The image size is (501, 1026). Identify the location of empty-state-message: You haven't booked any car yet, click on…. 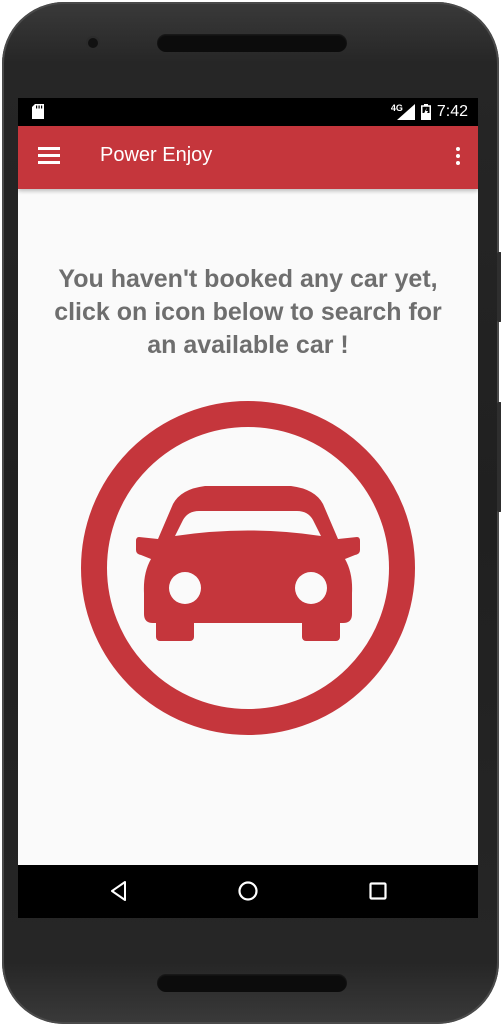
(248, 312).